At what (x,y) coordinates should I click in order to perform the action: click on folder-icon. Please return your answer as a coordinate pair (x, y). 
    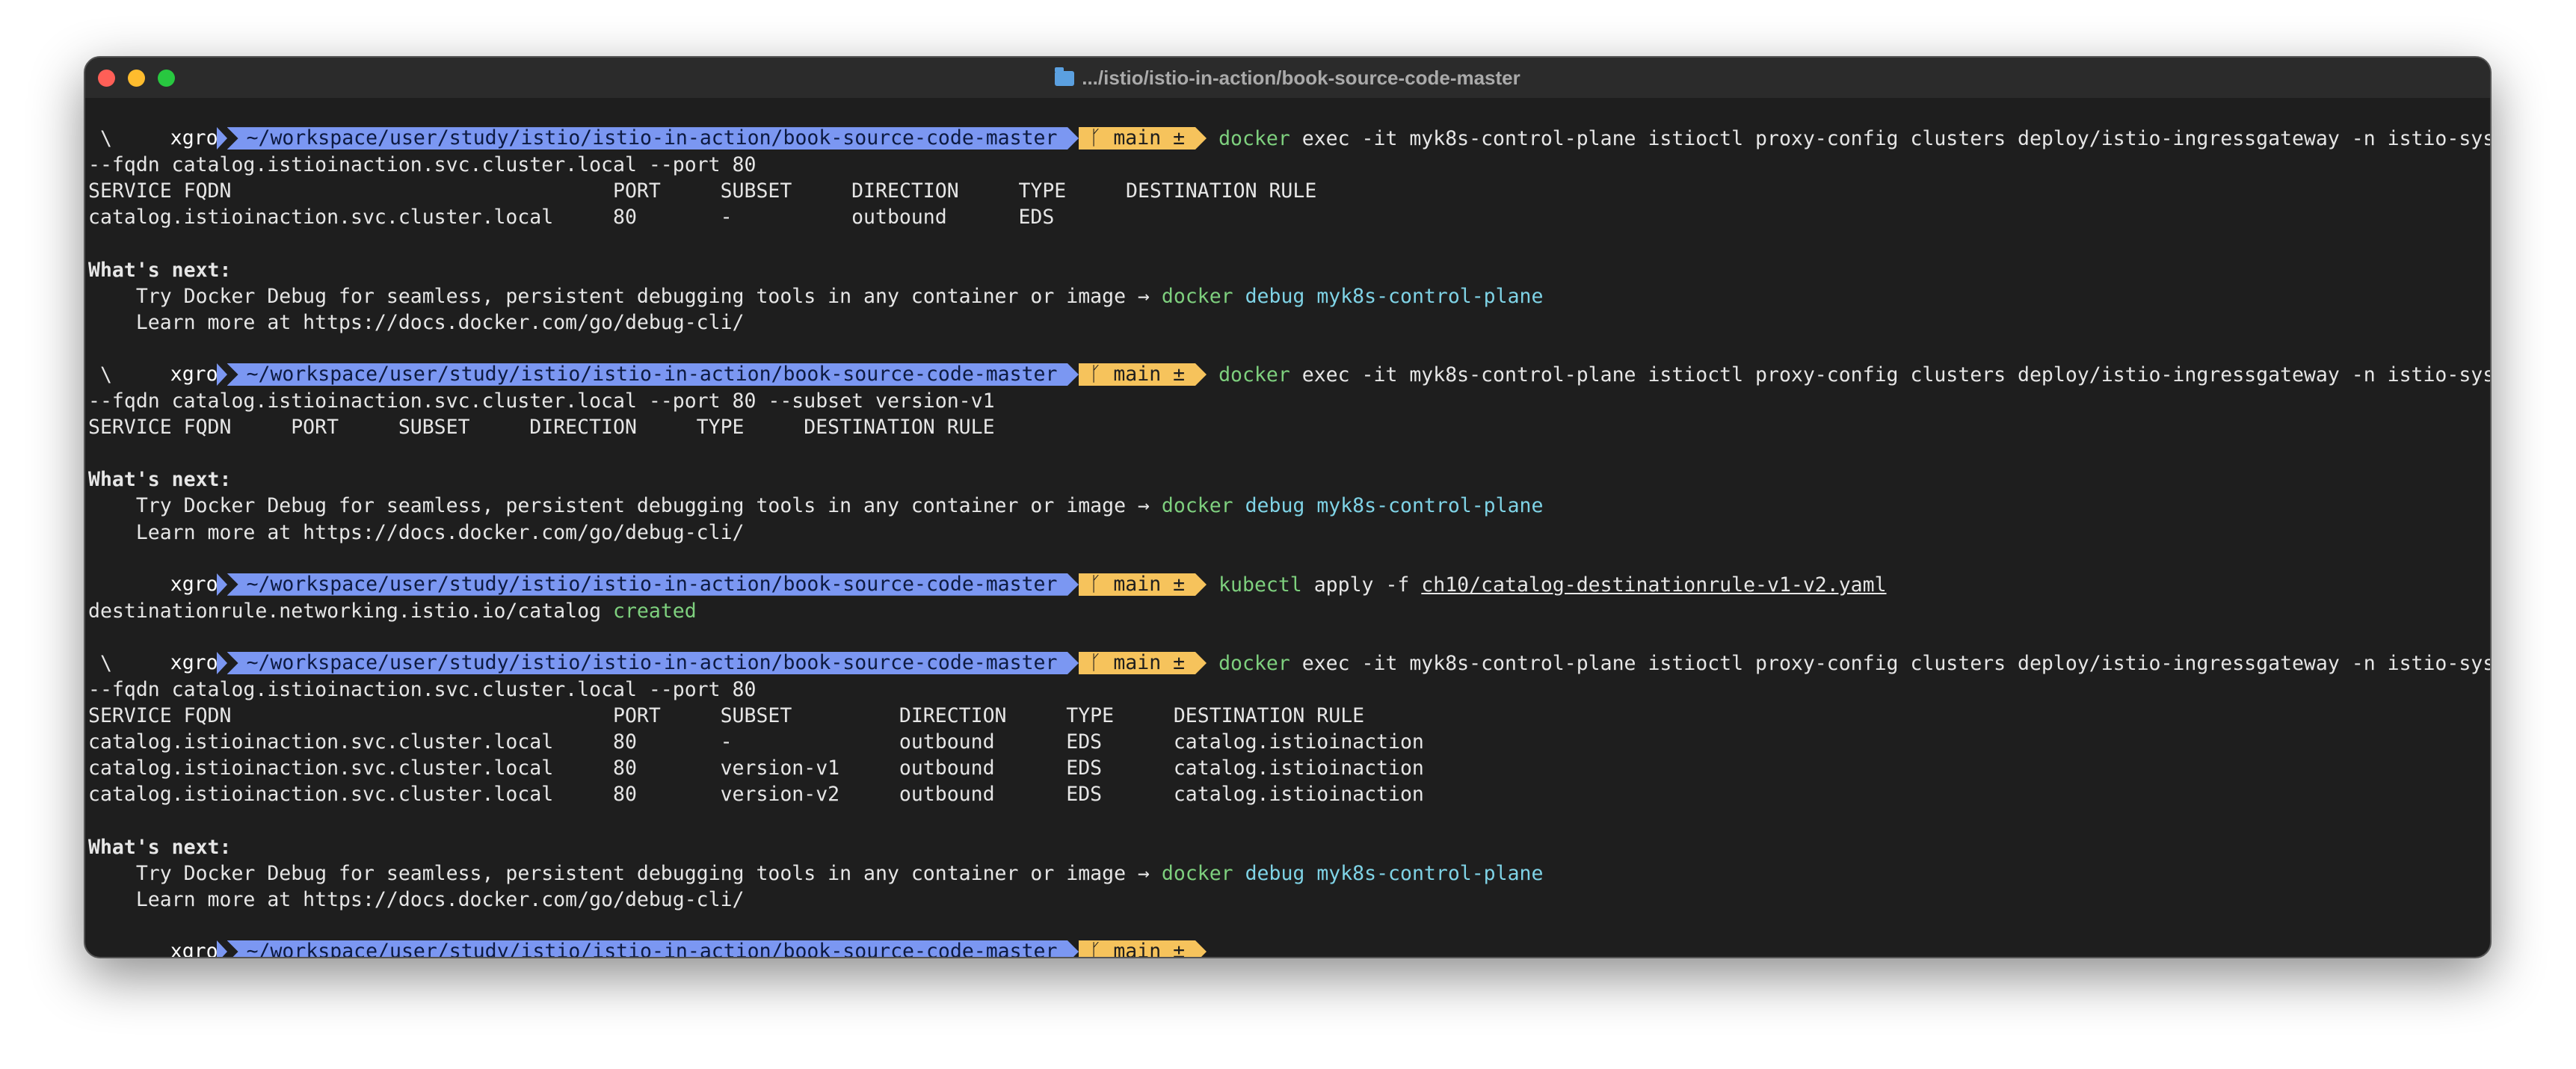
    Looking at the image, I should click on (1065, 76).